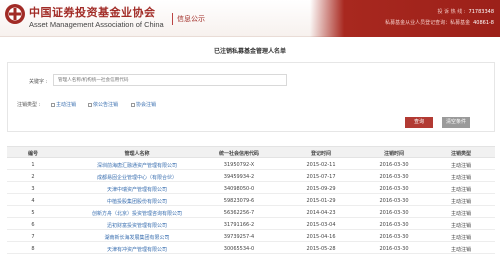 The image size is (500, 276). Describe the element at coordinates (321, 164) in the screenshot. I see `registration-date: 2015-02-11` at that location.